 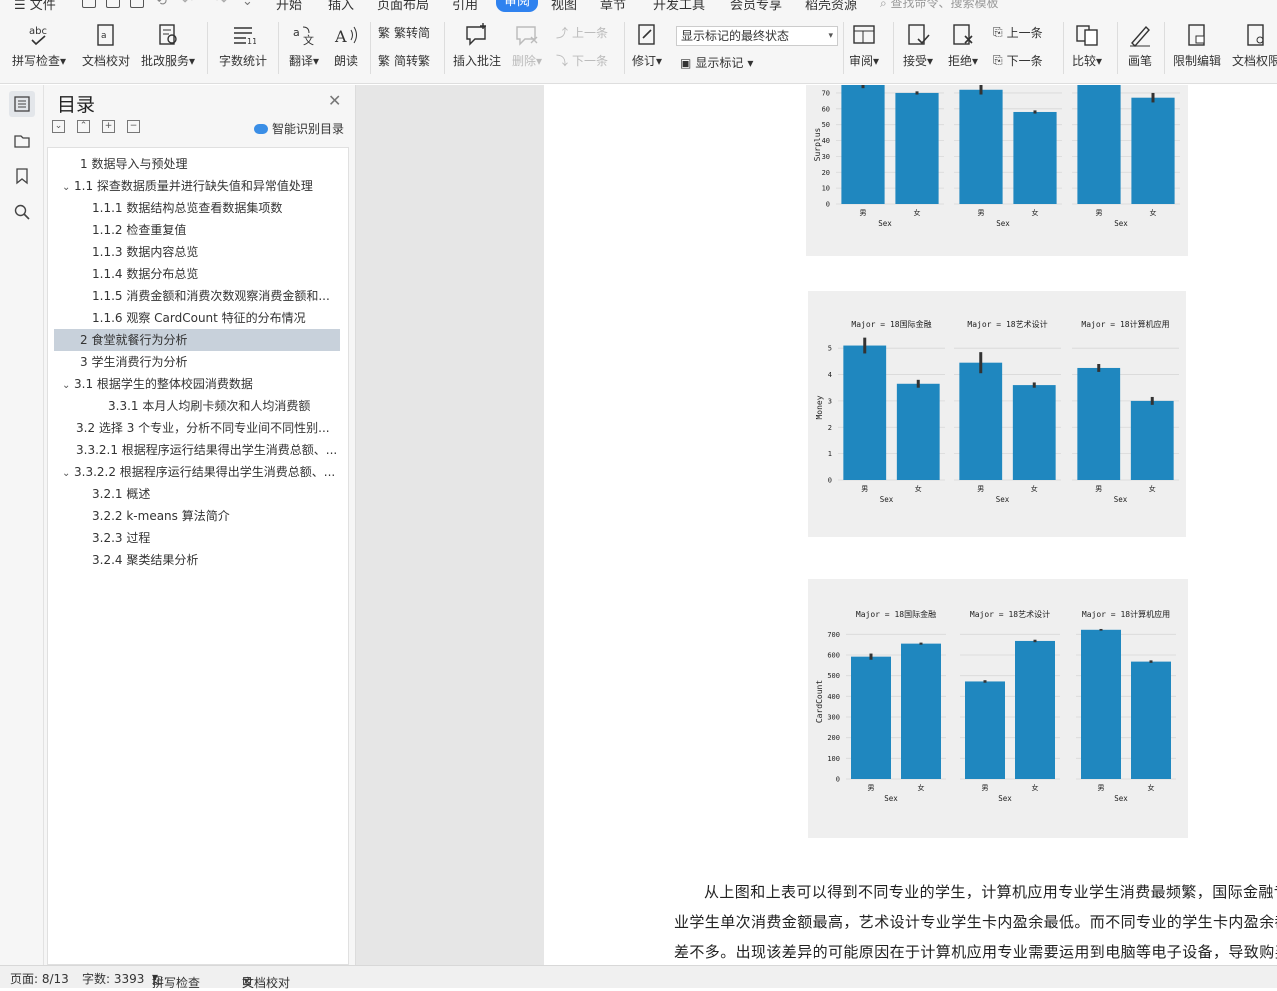 What do you see at coordinates (22, 140) in the screenshot?
I see `chapter-nav-button` at bounding box center [22, 140].